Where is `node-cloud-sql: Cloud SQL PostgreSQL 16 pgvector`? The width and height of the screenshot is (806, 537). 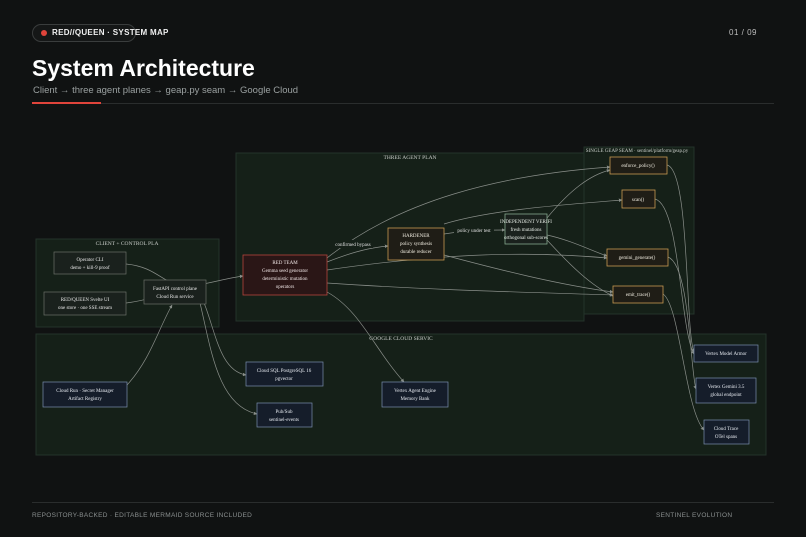 node-cloud-sql: Cloud SQL PostgreSQL 16 pgvector is located at coordinates (284, 374).